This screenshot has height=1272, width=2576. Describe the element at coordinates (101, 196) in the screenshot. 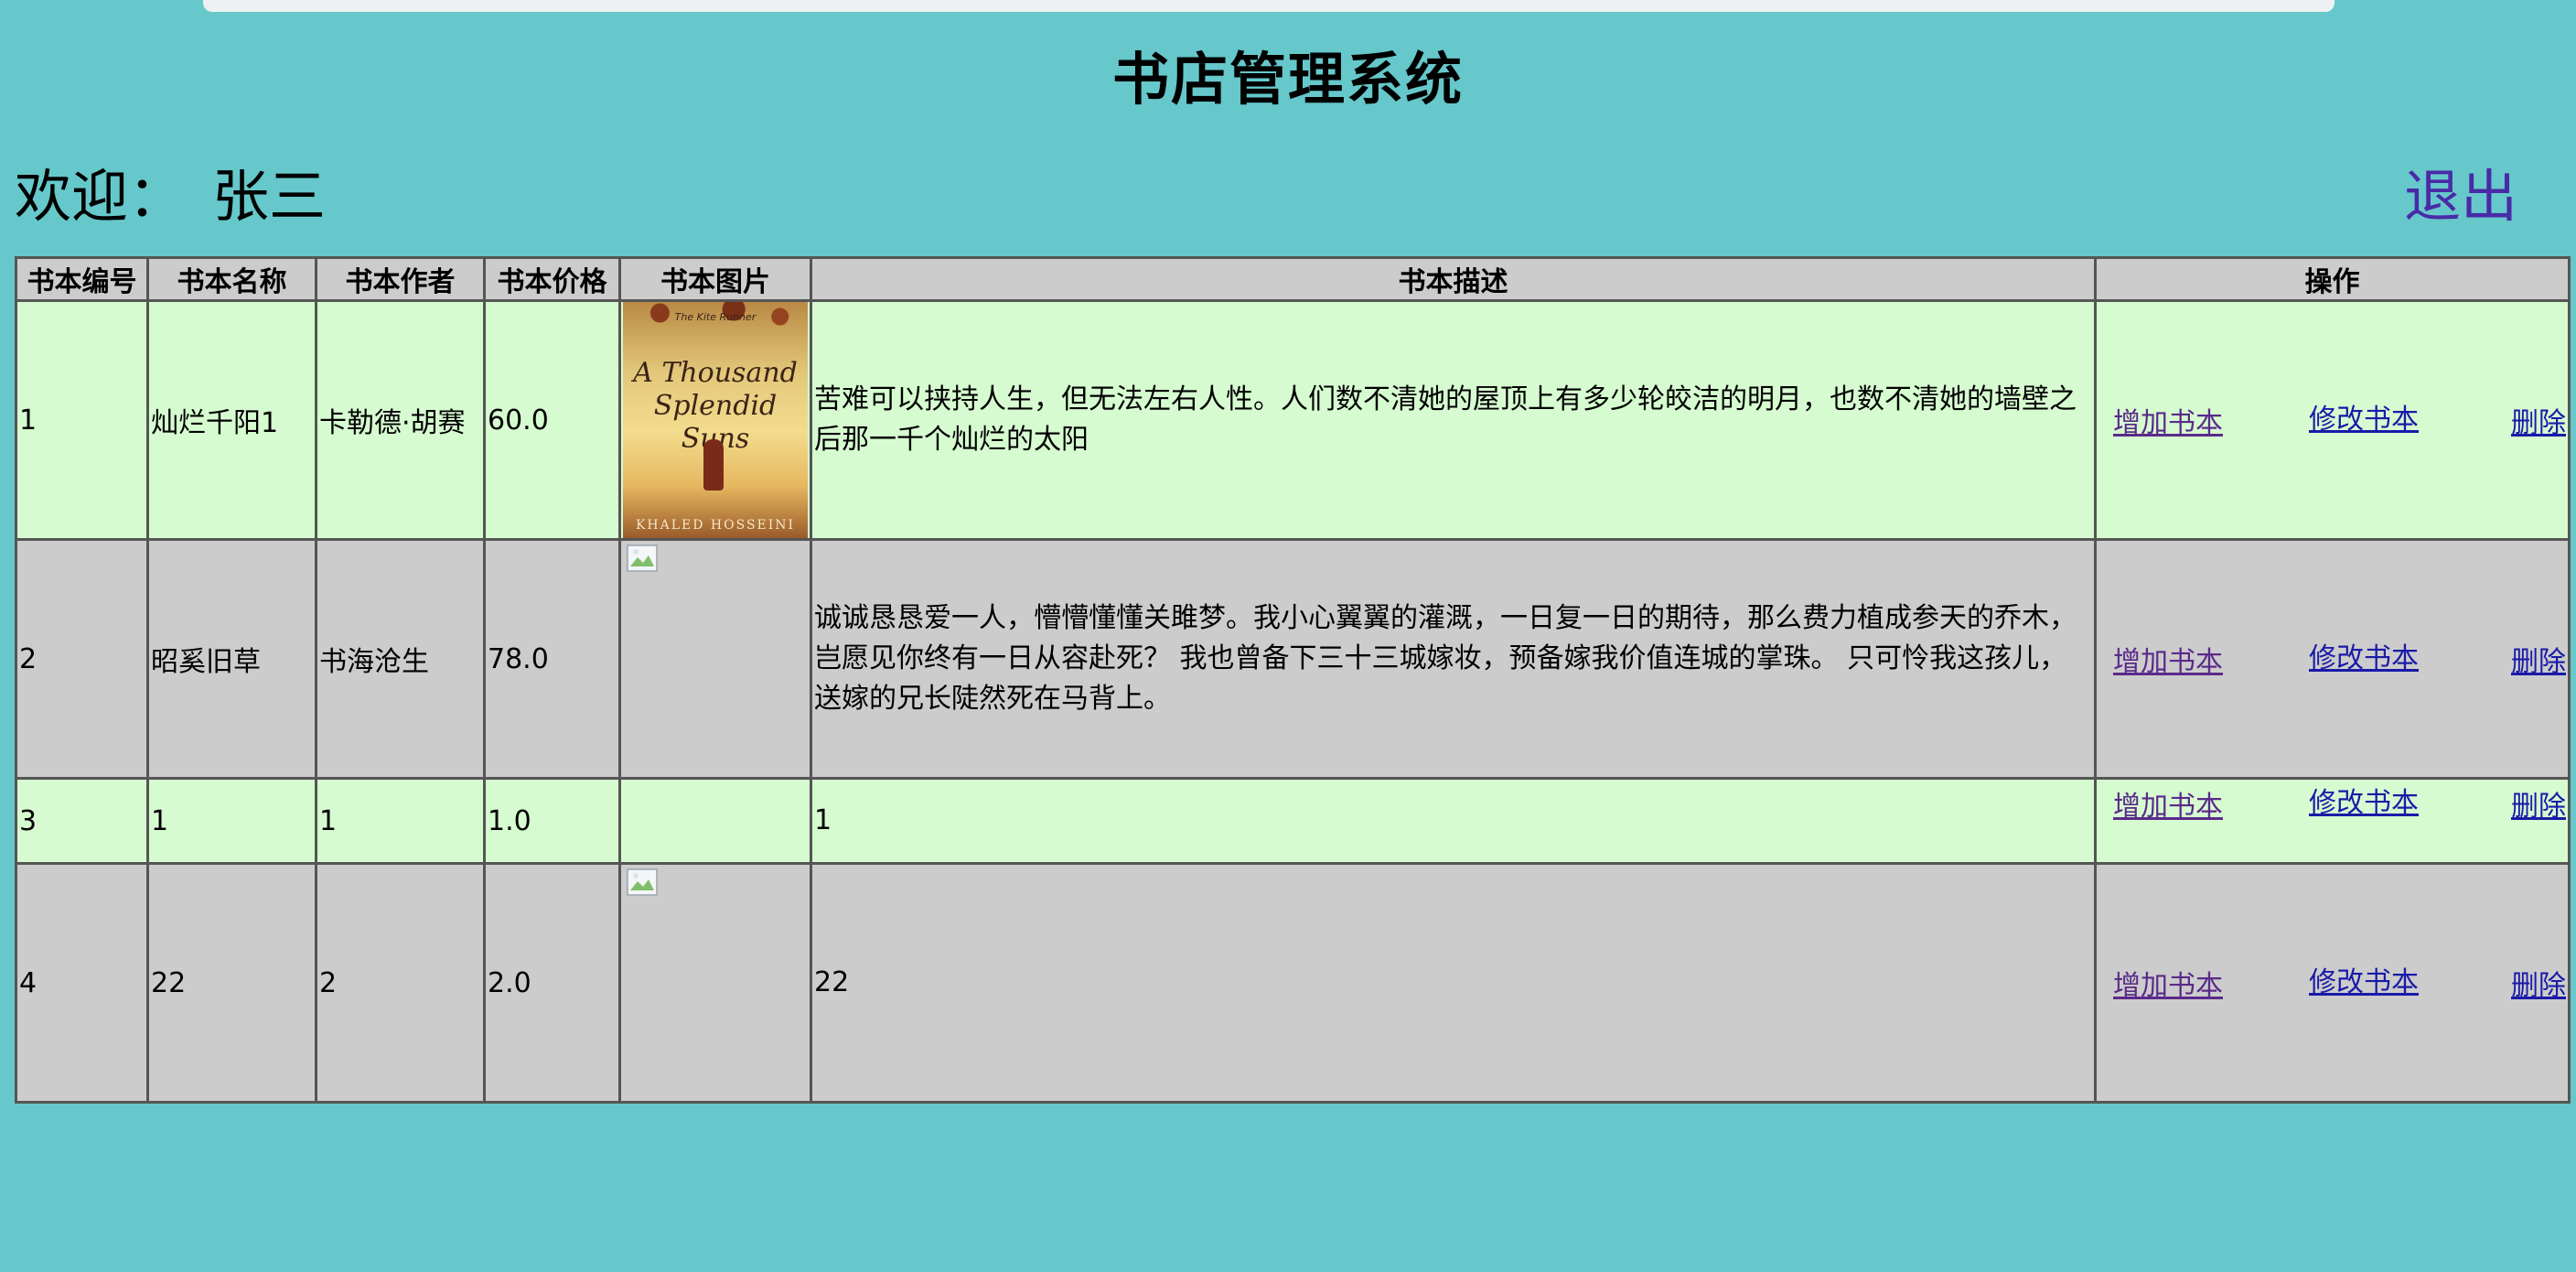

I see `welcome-label: 欢迎：` at that location.